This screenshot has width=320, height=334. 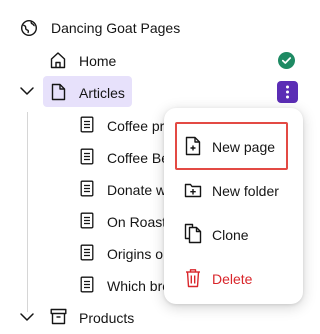 What do you see at coordinates (231, 146) in the screenshot?
I see `highlight-outline` at bounding box center [231, 146].